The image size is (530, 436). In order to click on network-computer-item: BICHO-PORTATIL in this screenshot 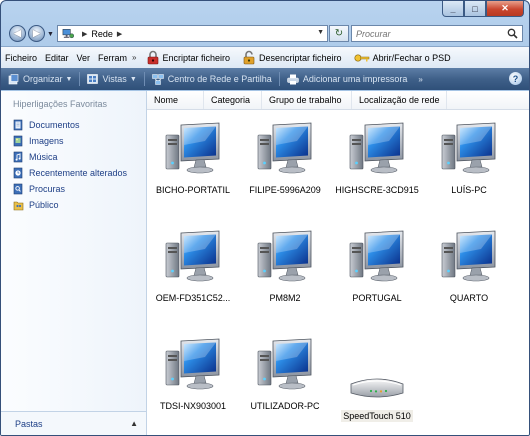, I will do `click(193, 158)`.